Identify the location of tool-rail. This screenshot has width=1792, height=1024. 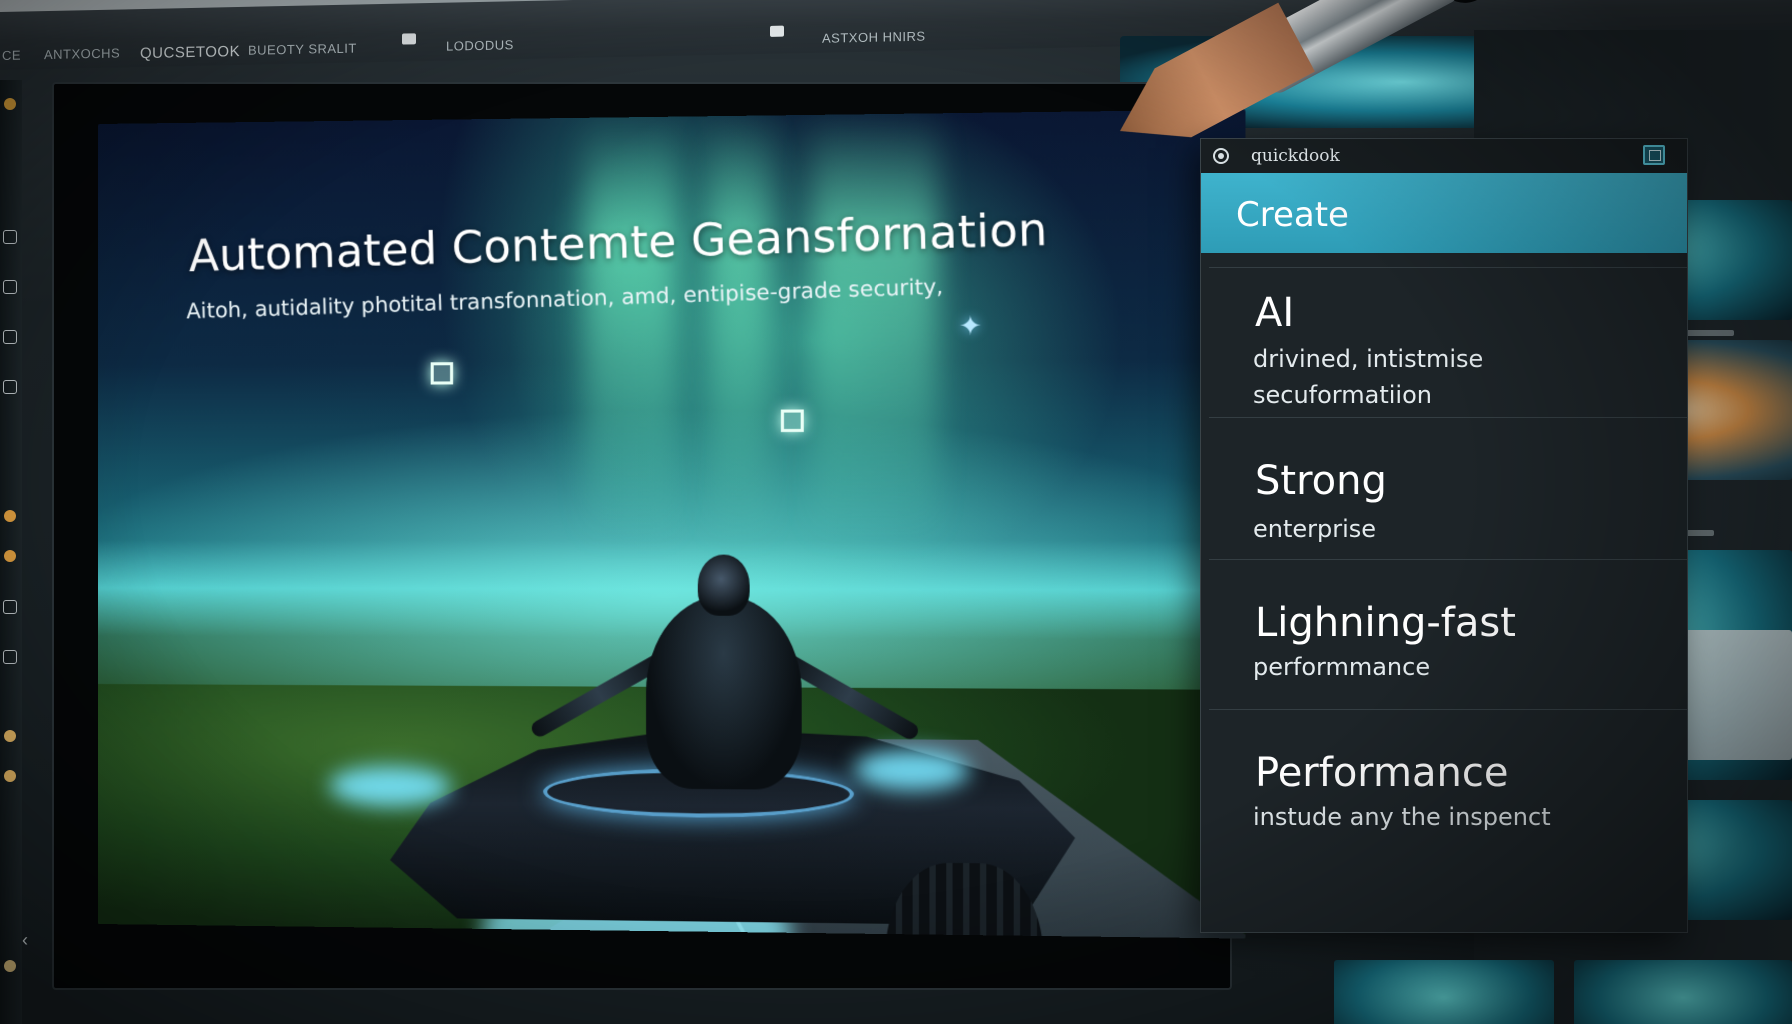
(11, 552).